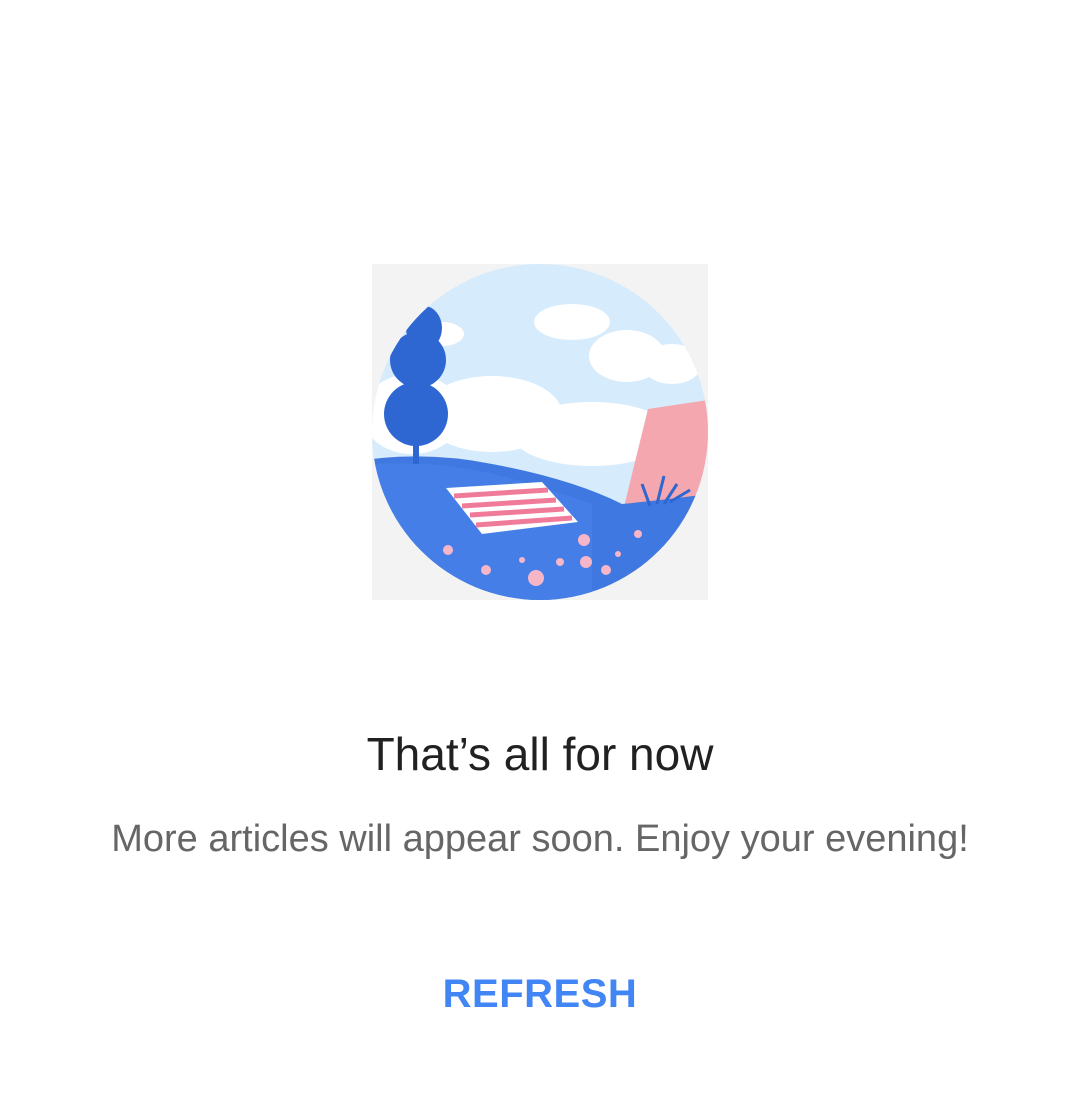  What do you see at coordinates (540, 754) in the screenshot?
I see `empty-state-title: That’s all for now` at bounding box center [540, 754].